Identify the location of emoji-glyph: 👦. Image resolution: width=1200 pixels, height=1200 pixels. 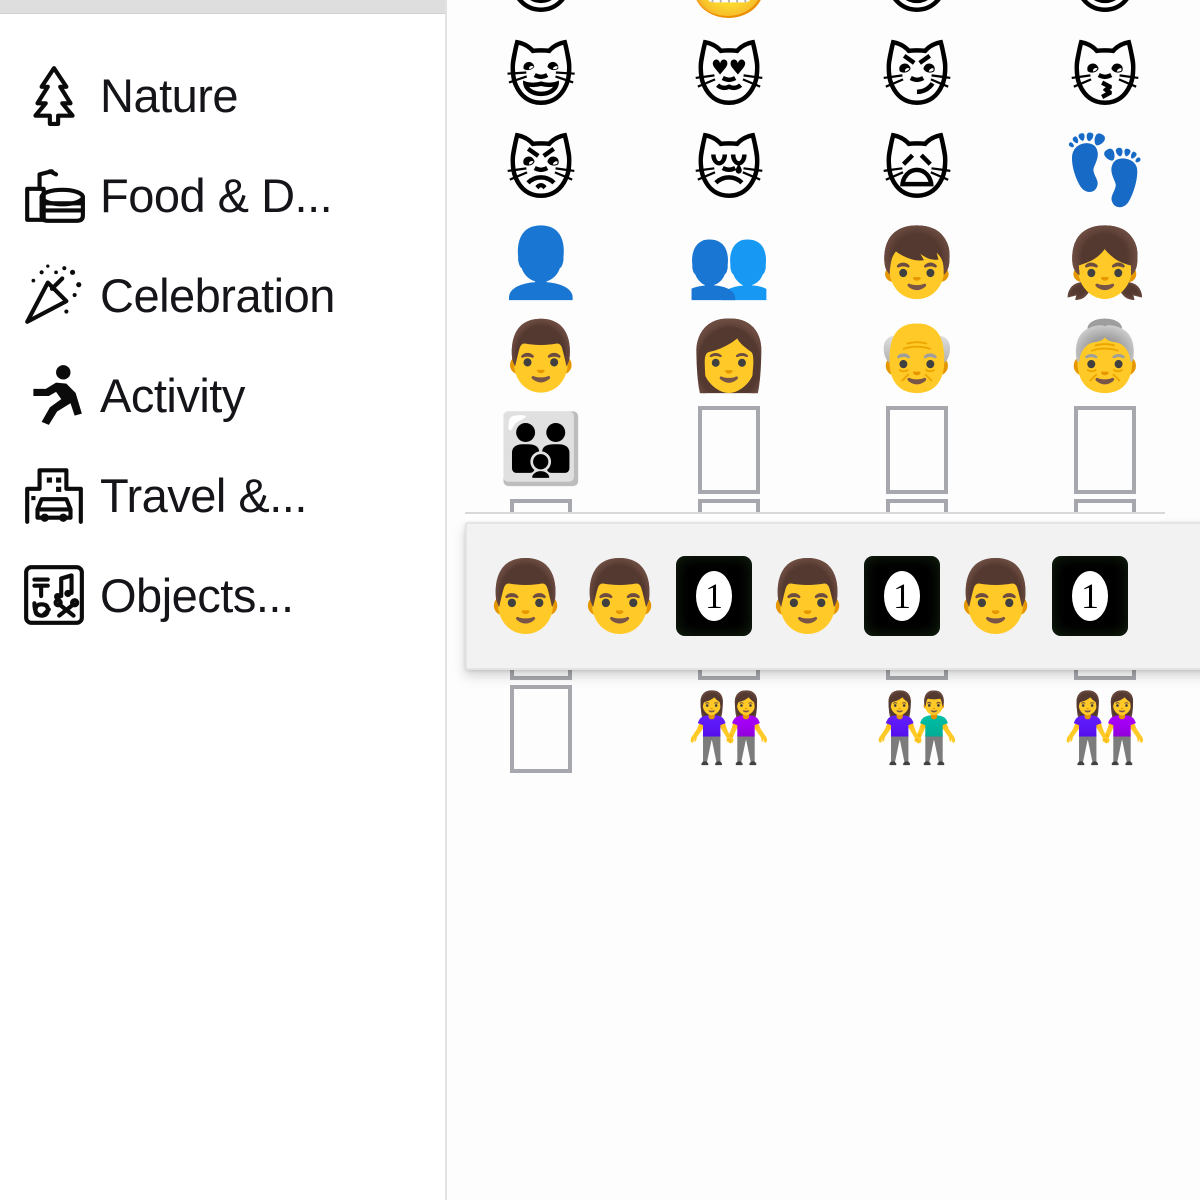
(917, 263).